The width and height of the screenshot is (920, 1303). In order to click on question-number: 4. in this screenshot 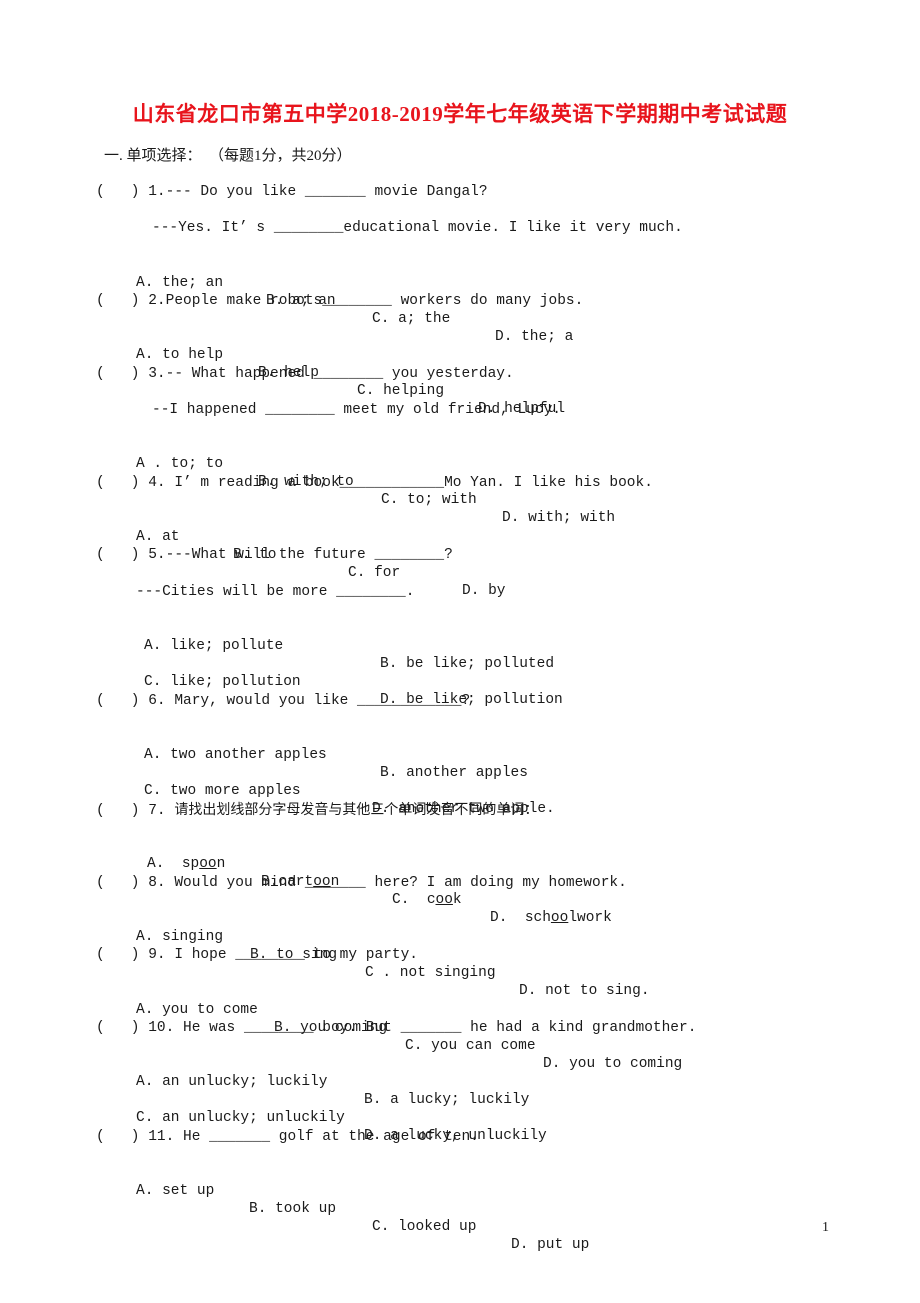, I will do `click(157, 483)`.